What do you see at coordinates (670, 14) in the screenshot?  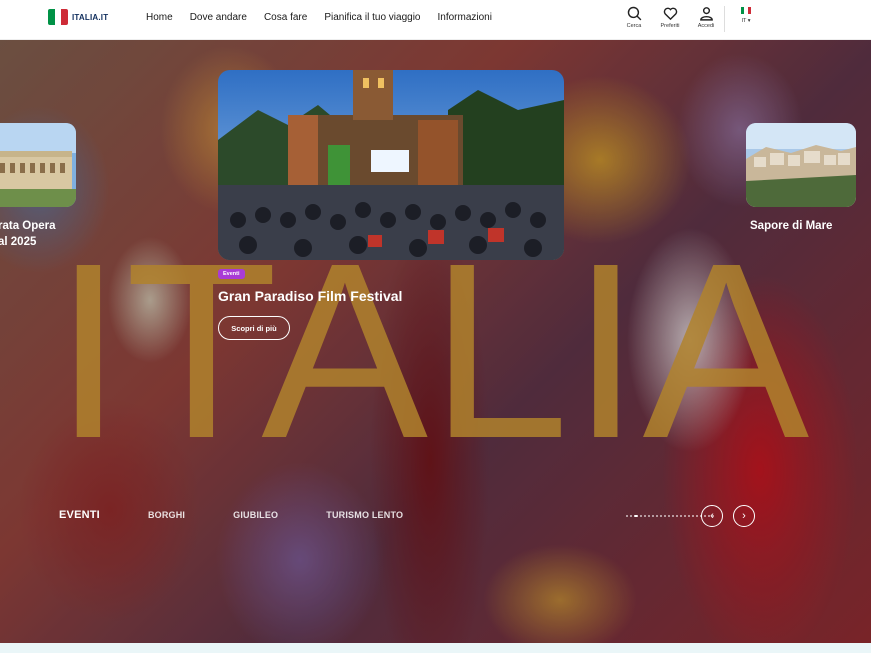 I see `heart-icon` at bounding box center [670, 14].